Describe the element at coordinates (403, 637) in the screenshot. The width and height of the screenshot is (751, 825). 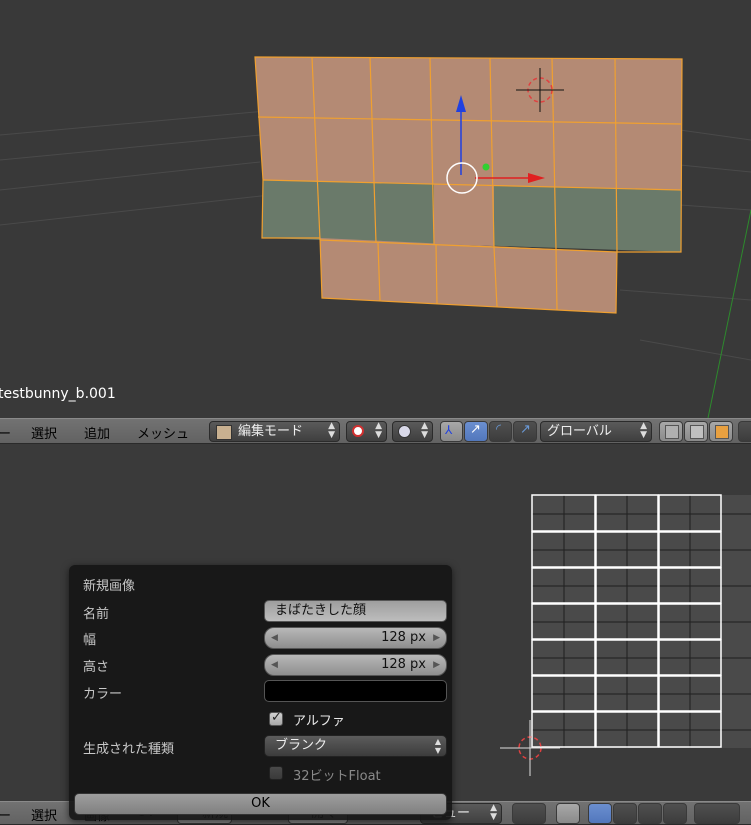
I see `width-value: 128 px` at that location.